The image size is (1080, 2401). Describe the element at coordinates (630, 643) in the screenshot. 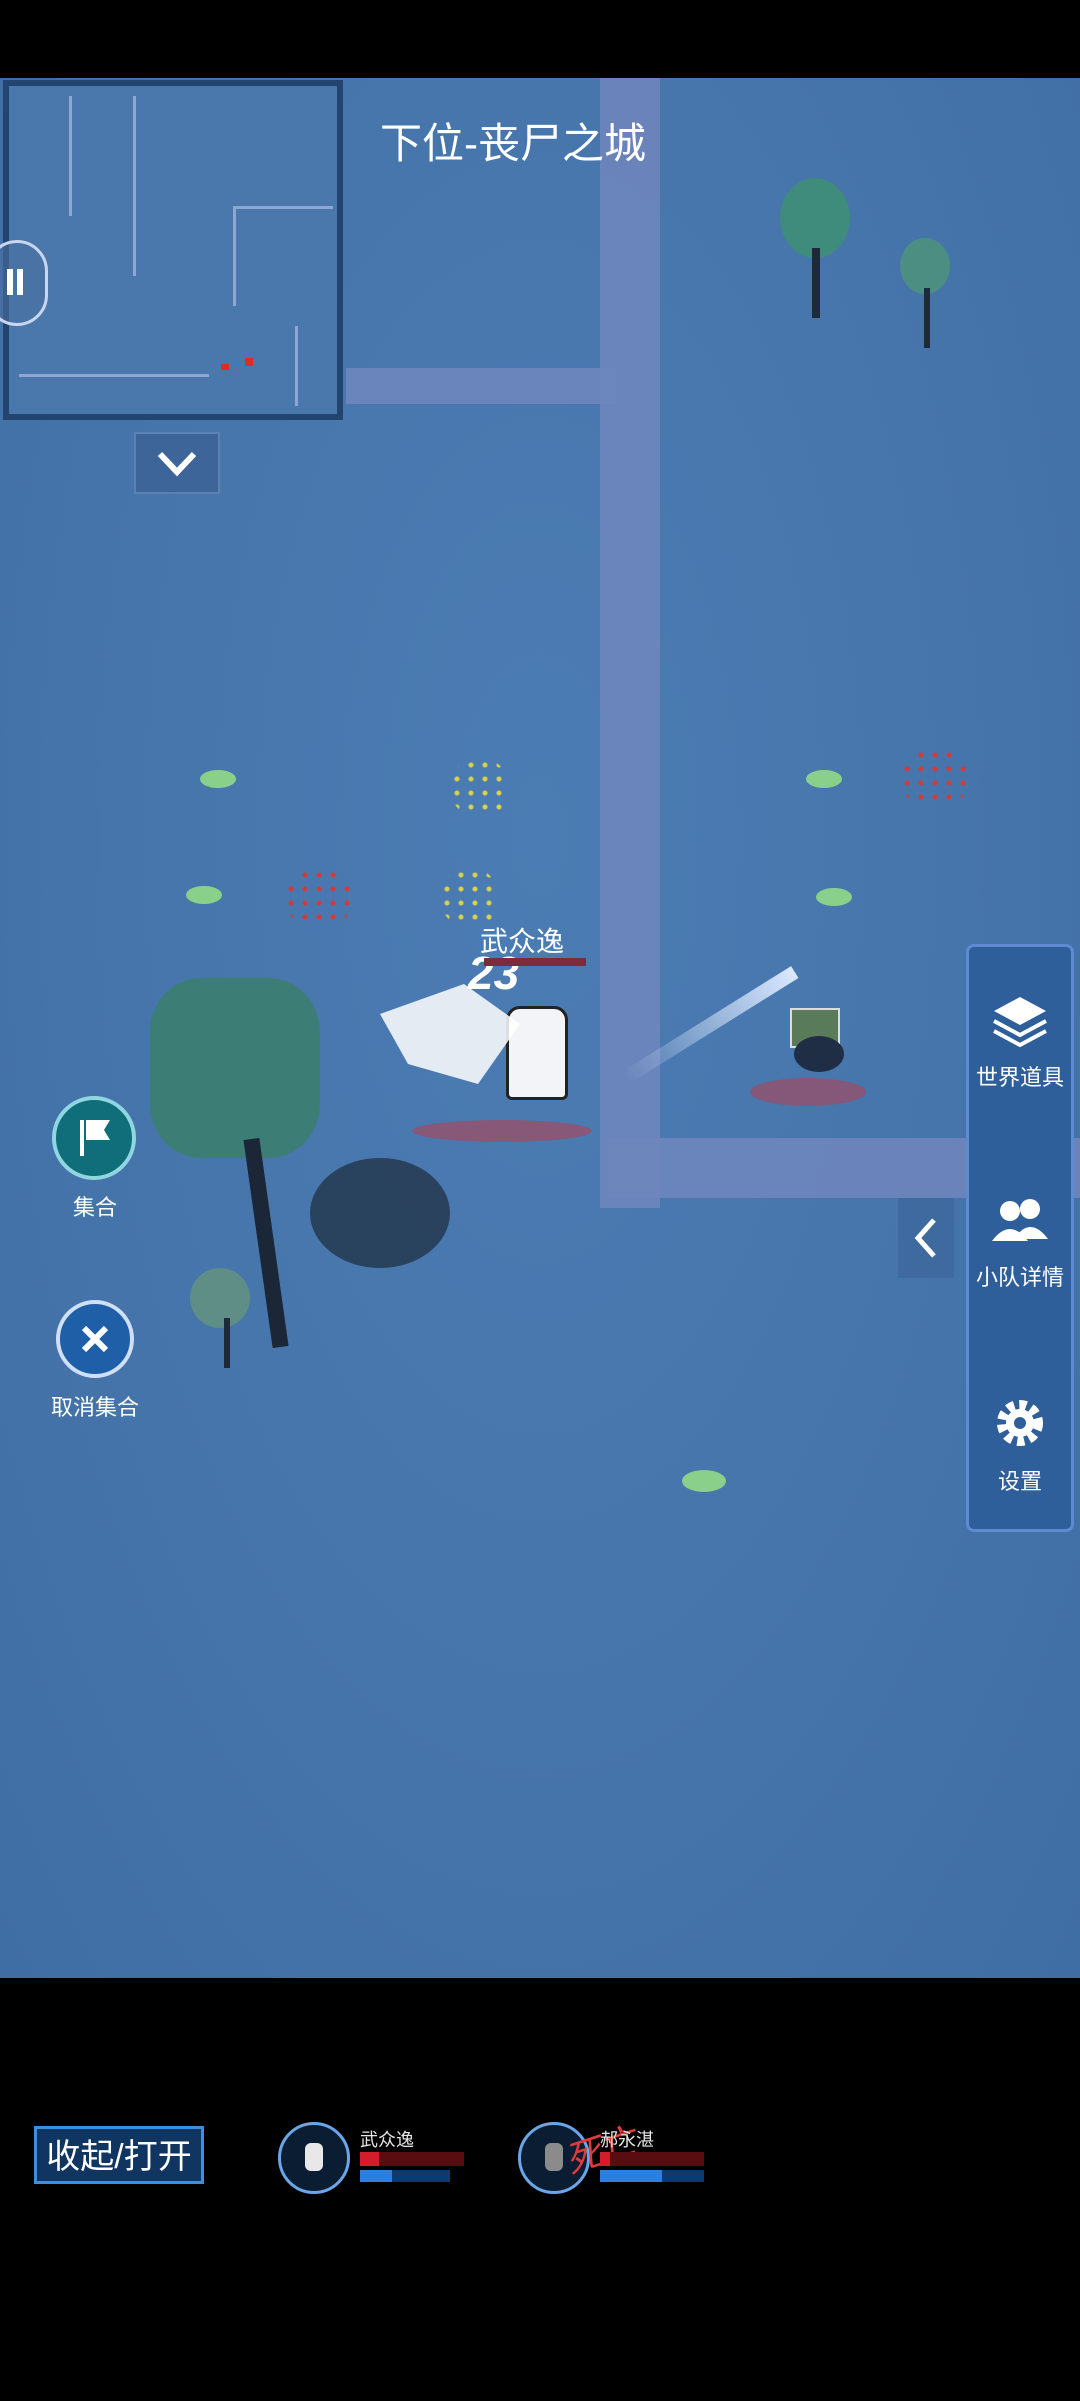

I see `path-vertical` at that location.